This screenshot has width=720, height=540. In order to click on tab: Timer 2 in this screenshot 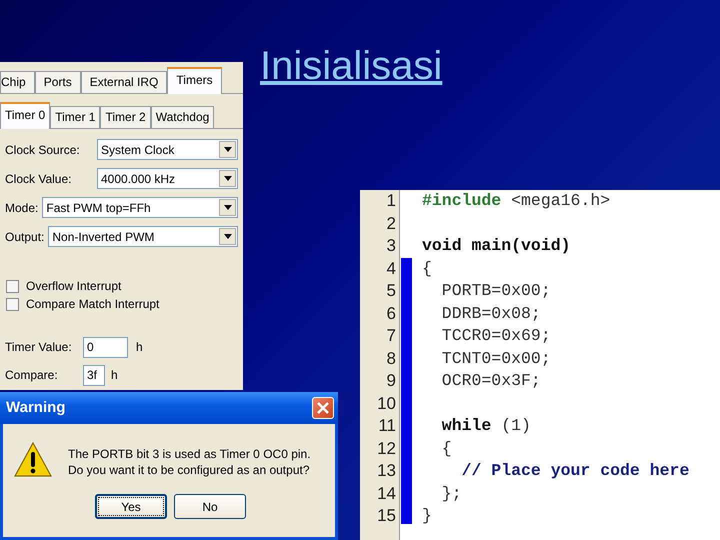, I will do `click(125, 117)`.